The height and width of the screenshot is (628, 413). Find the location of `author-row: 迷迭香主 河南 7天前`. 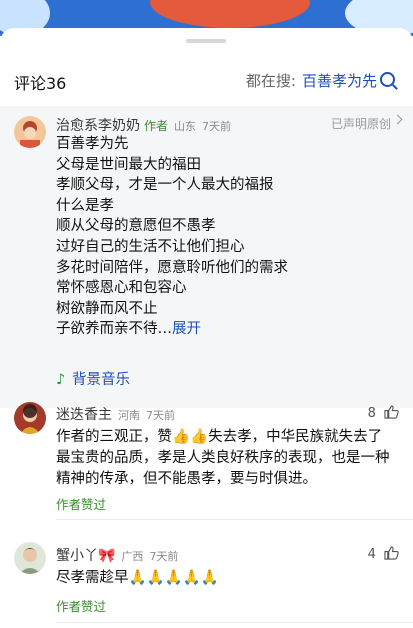

author-row: 迷迭香主 河南 7天前 is located at coordinates (115, 414).